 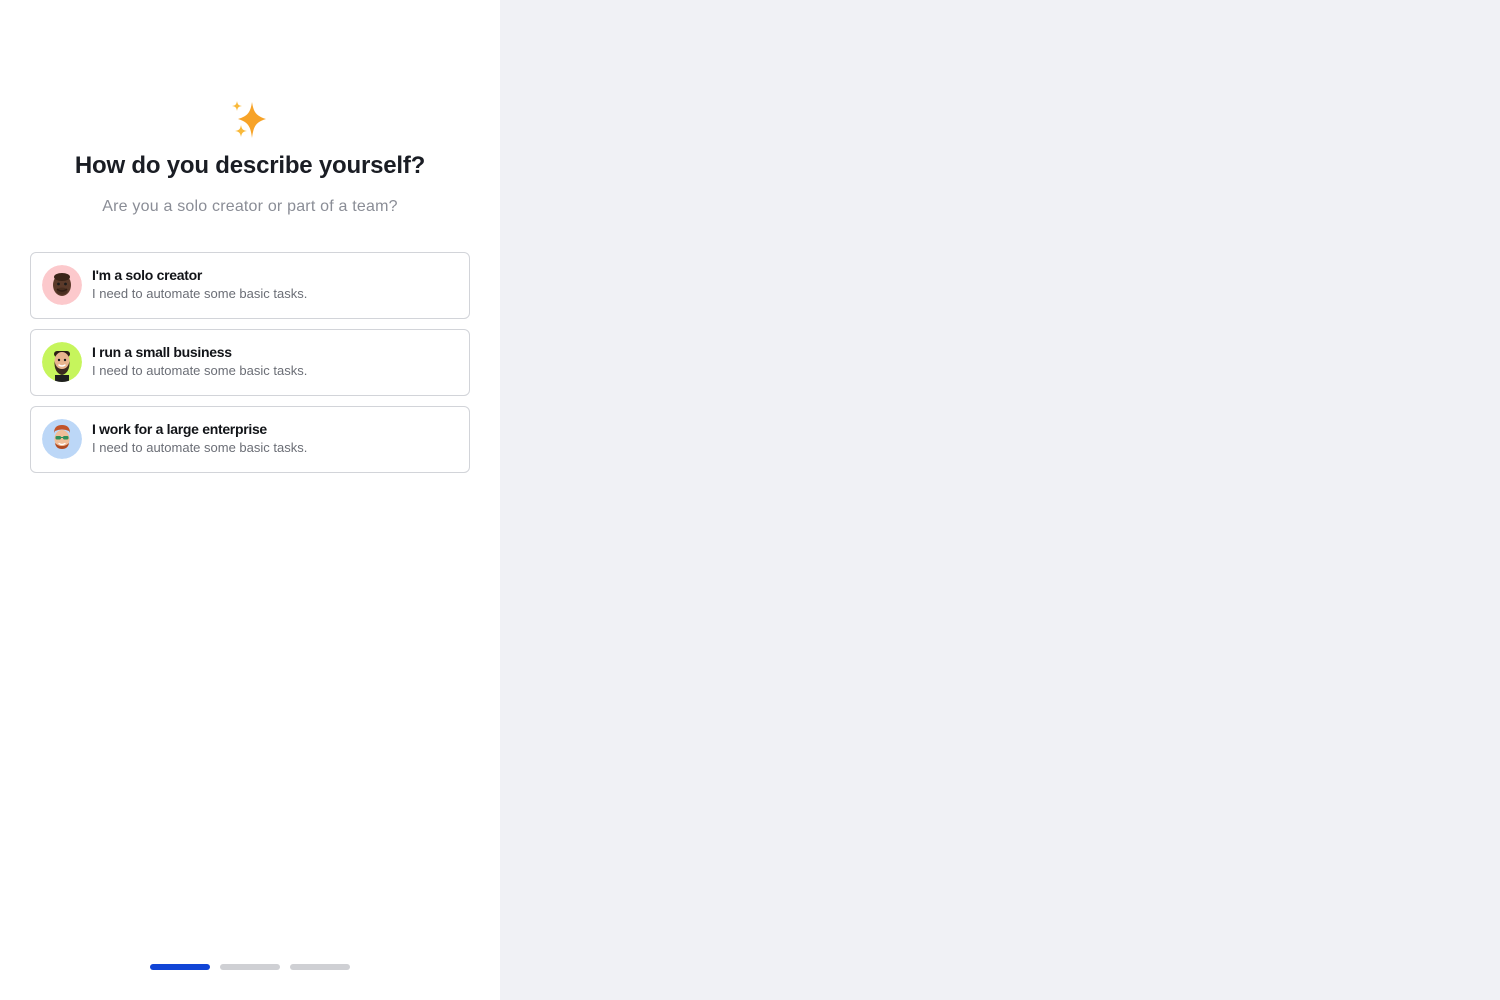 What do you see at coordinates (250, 121) in the screenshot?
I see `sparkles-icon` at bounding box center [250, 121].